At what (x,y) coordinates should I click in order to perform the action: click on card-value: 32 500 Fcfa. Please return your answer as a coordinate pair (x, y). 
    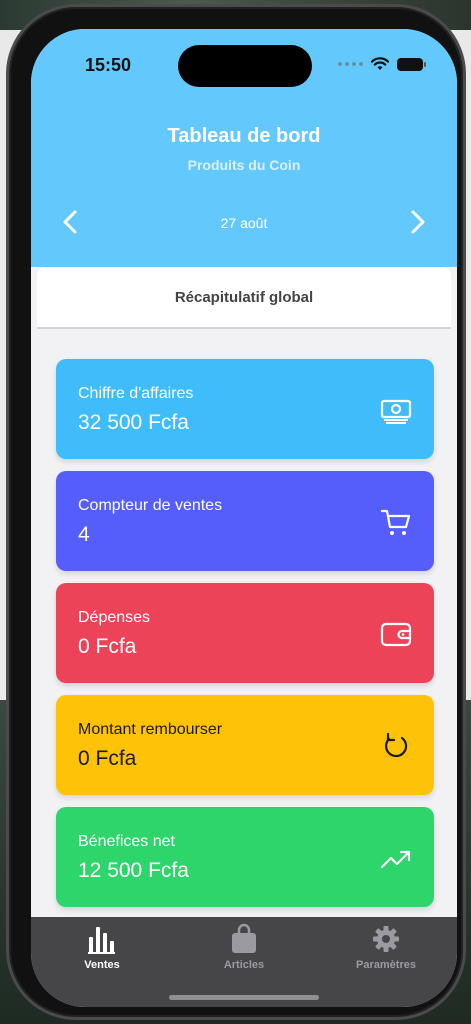
    Looking at the image, I should click on (133, 422).